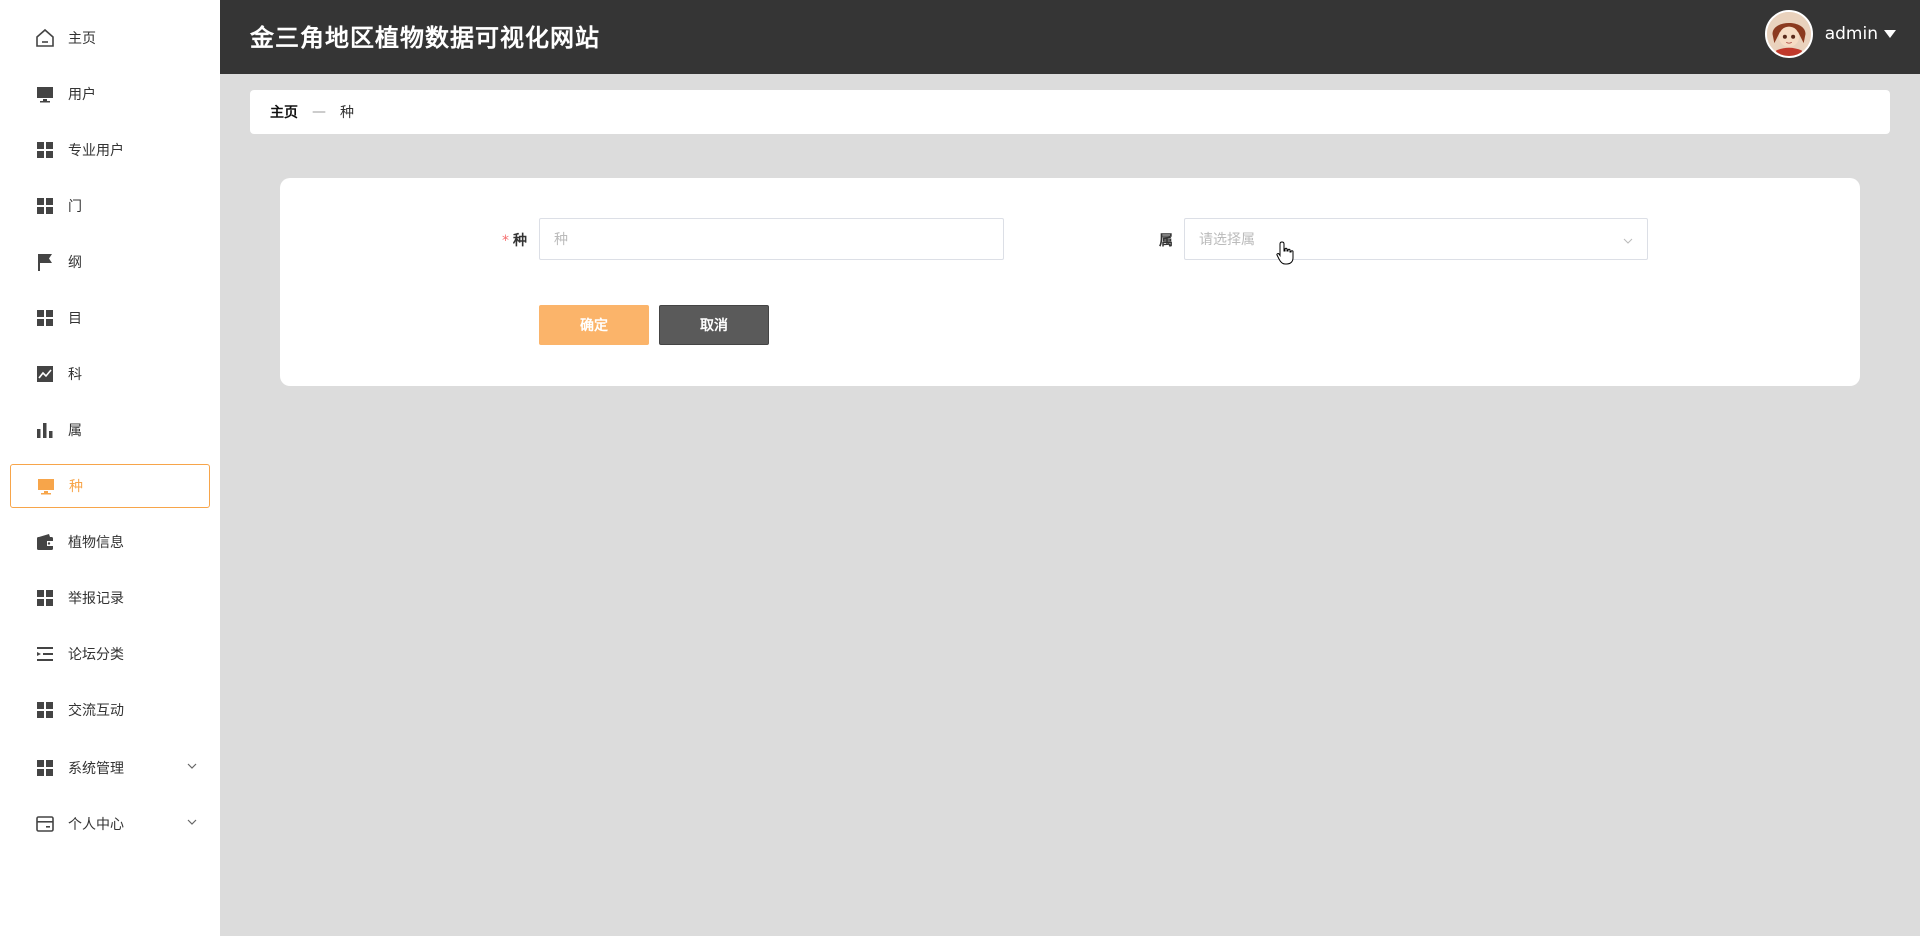 This screenshot has width=1920, height=936. What do you see at coordinates (1166, 241) in the screenshot?
I see `genus-label: 属` at bounding box center [1166, 241].